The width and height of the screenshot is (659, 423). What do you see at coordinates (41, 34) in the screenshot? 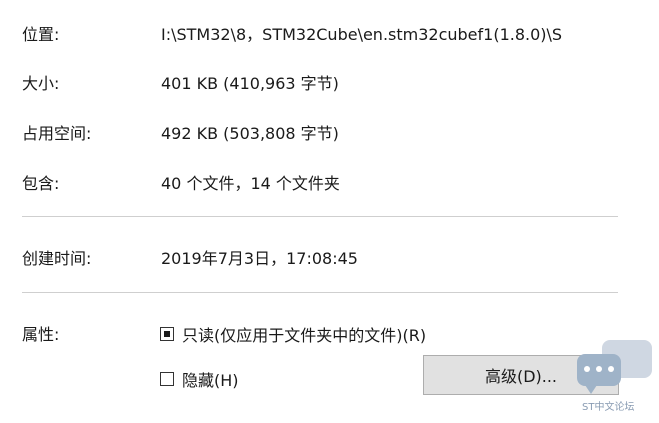
I see `location-label: 位置:` at bounding box center [41, 34].